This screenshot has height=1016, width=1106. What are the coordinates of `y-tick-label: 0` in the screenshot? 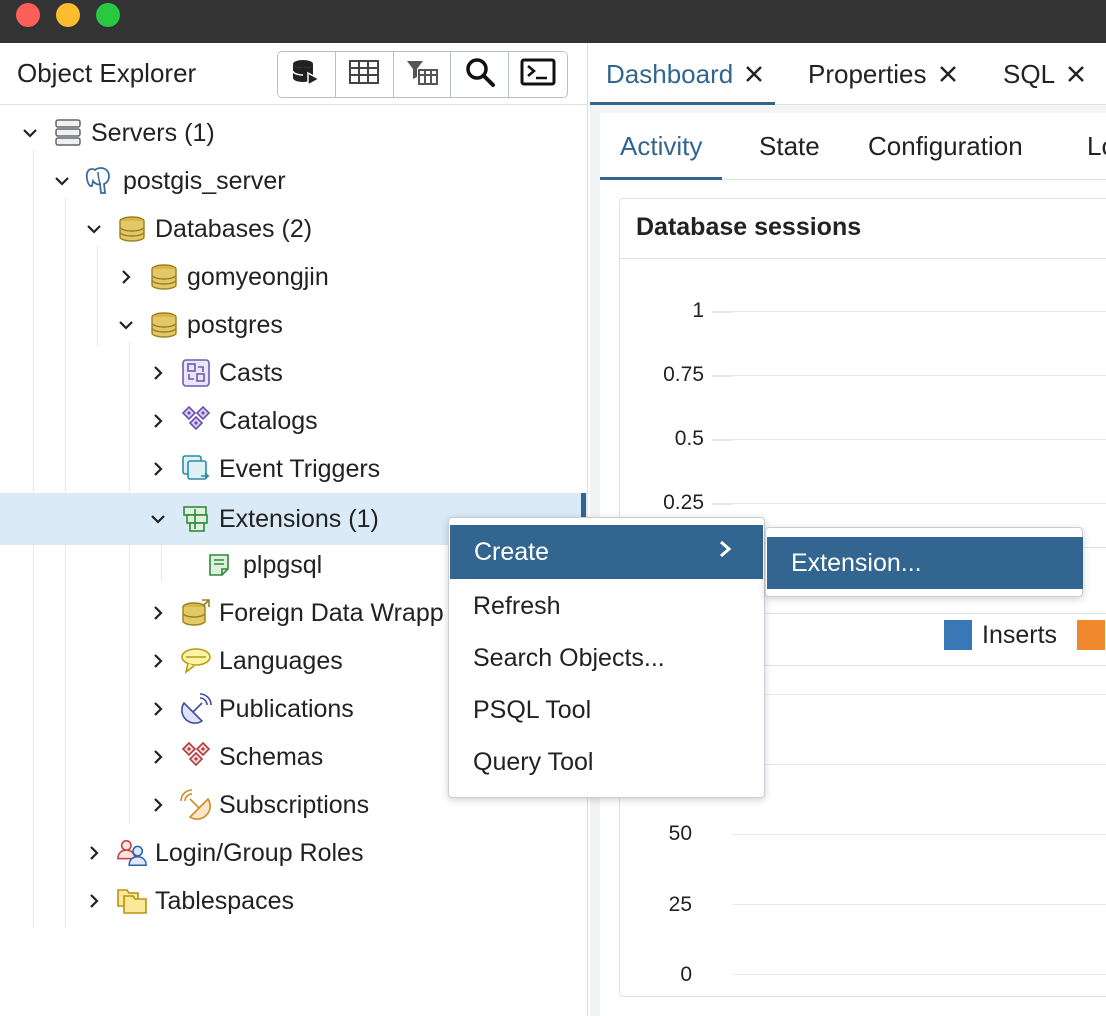 It's located at (686, 974).